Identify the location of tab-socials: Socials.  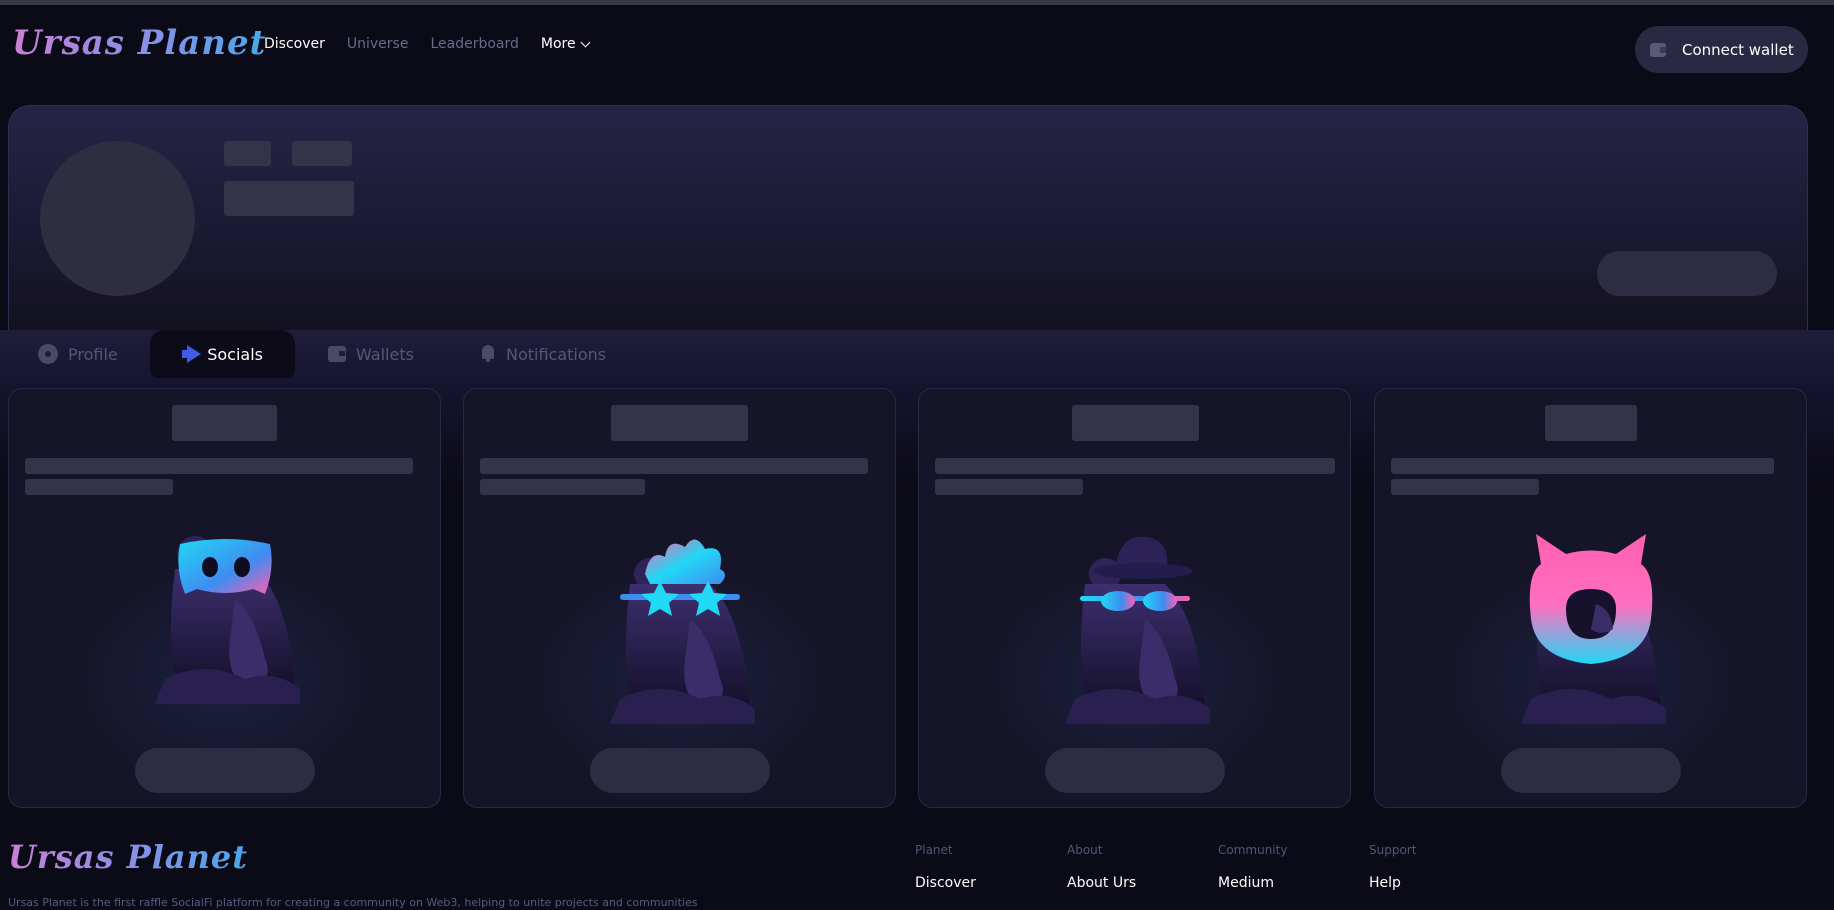
(222, 354).